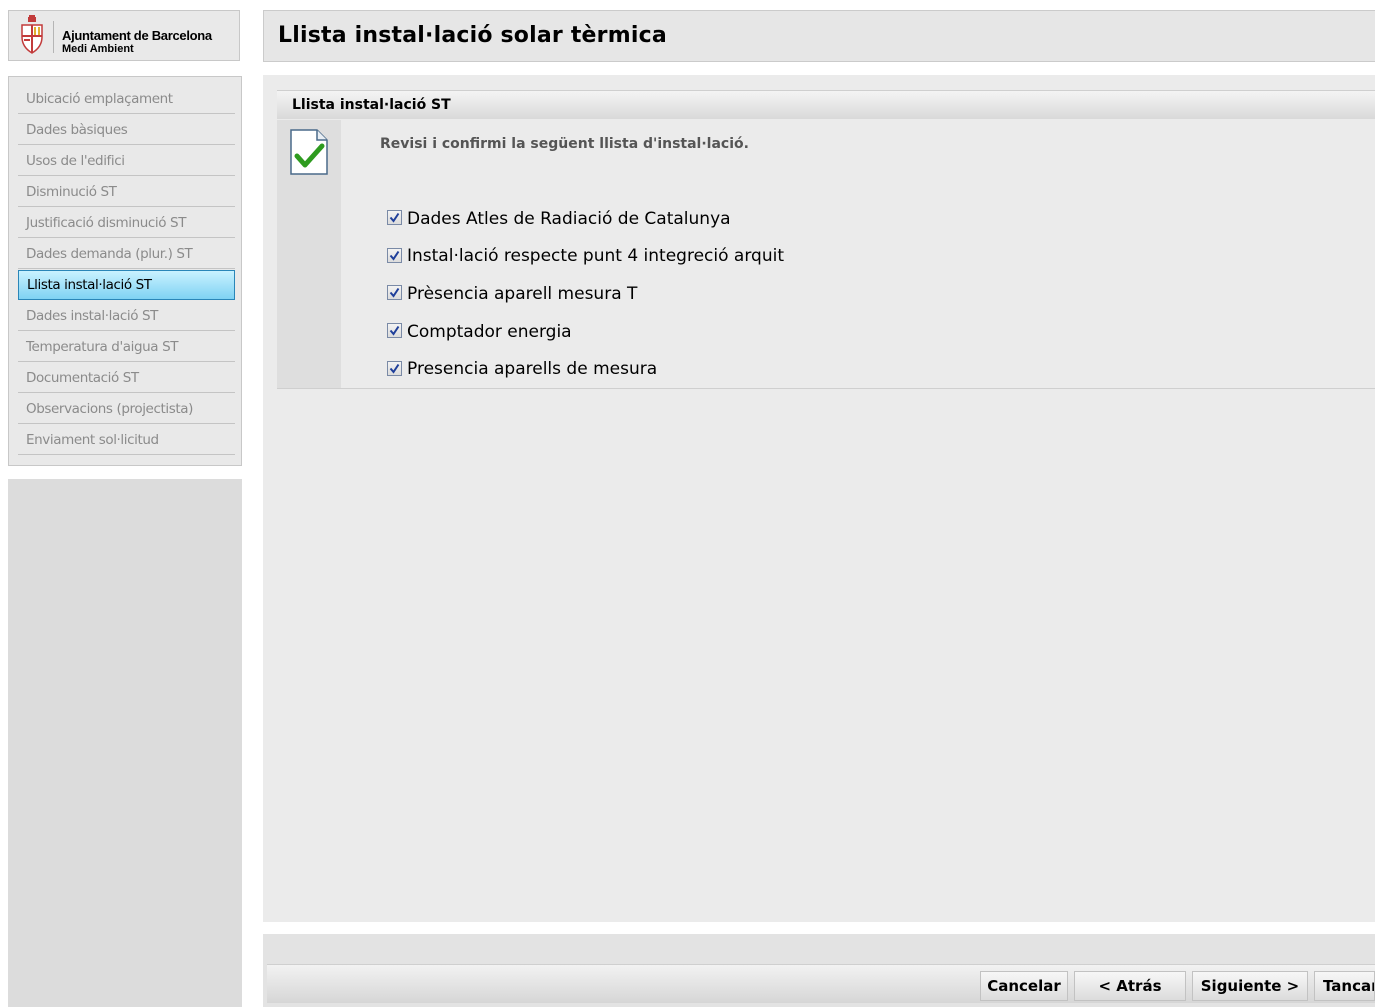 Image resolution: width=1375 pixels, height=1007 pixels. I want to click on nav-item-llista-installacio: Llista instal·lació ST, so click(126, 285).